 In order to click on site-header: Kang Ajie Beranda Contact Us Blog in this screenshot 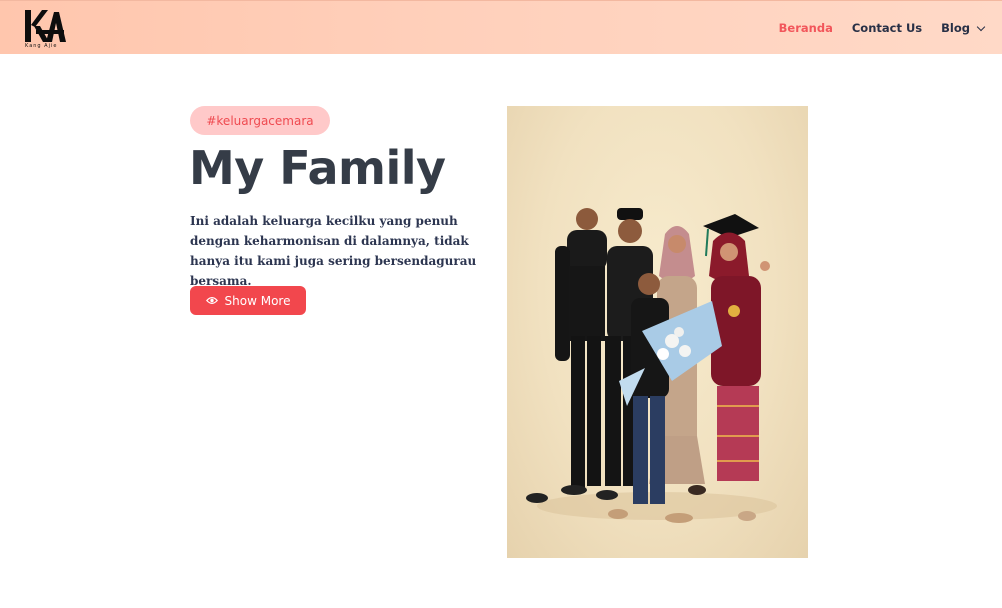, I will do `click(501, 27)`.